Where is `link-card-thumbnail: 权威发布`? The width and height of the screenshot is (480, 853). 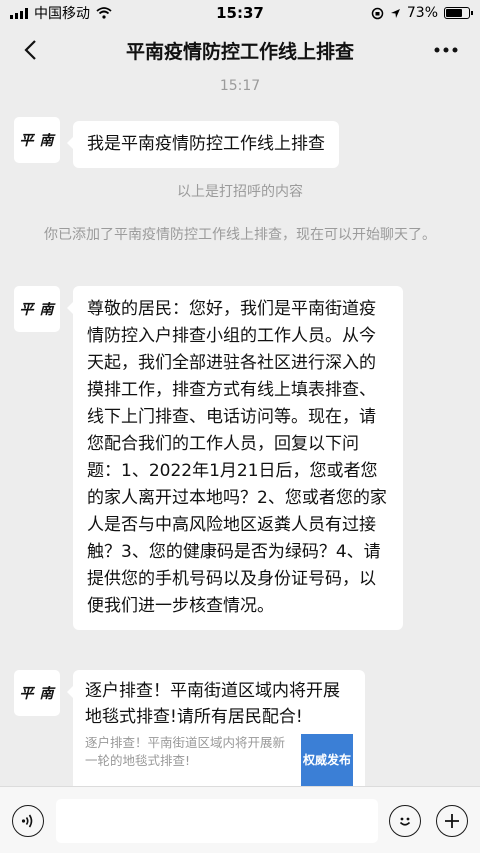 link-card-thumbnail: 权威发布 is located at coordinates (327, 760).